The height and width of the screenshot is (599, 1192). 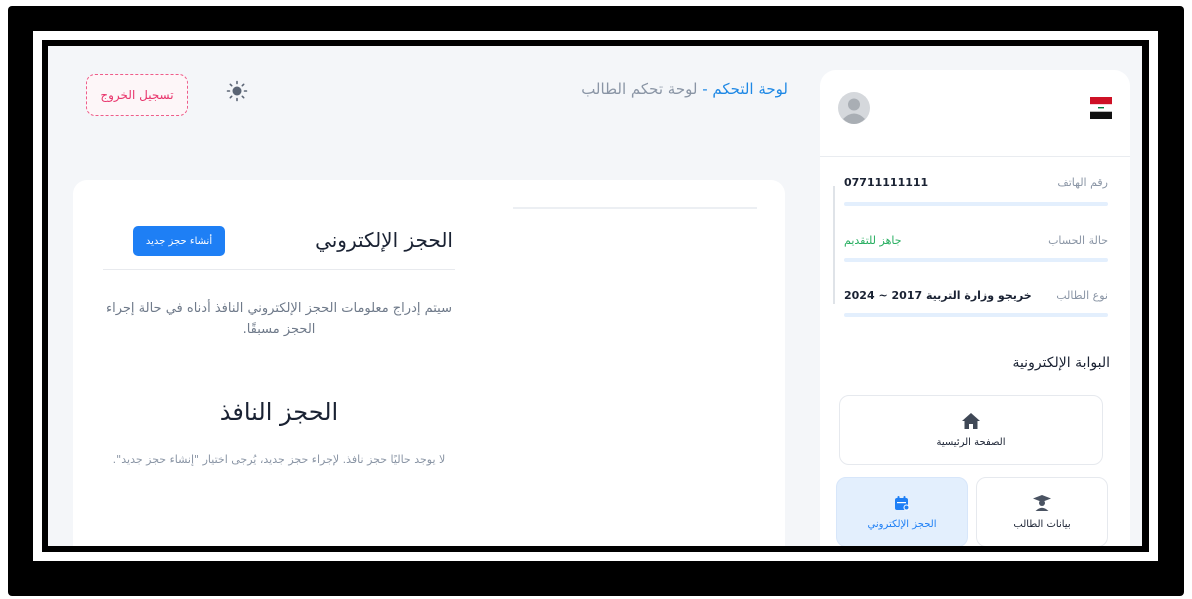 I want to click on card-top-divider, so click(x=635, y=208).